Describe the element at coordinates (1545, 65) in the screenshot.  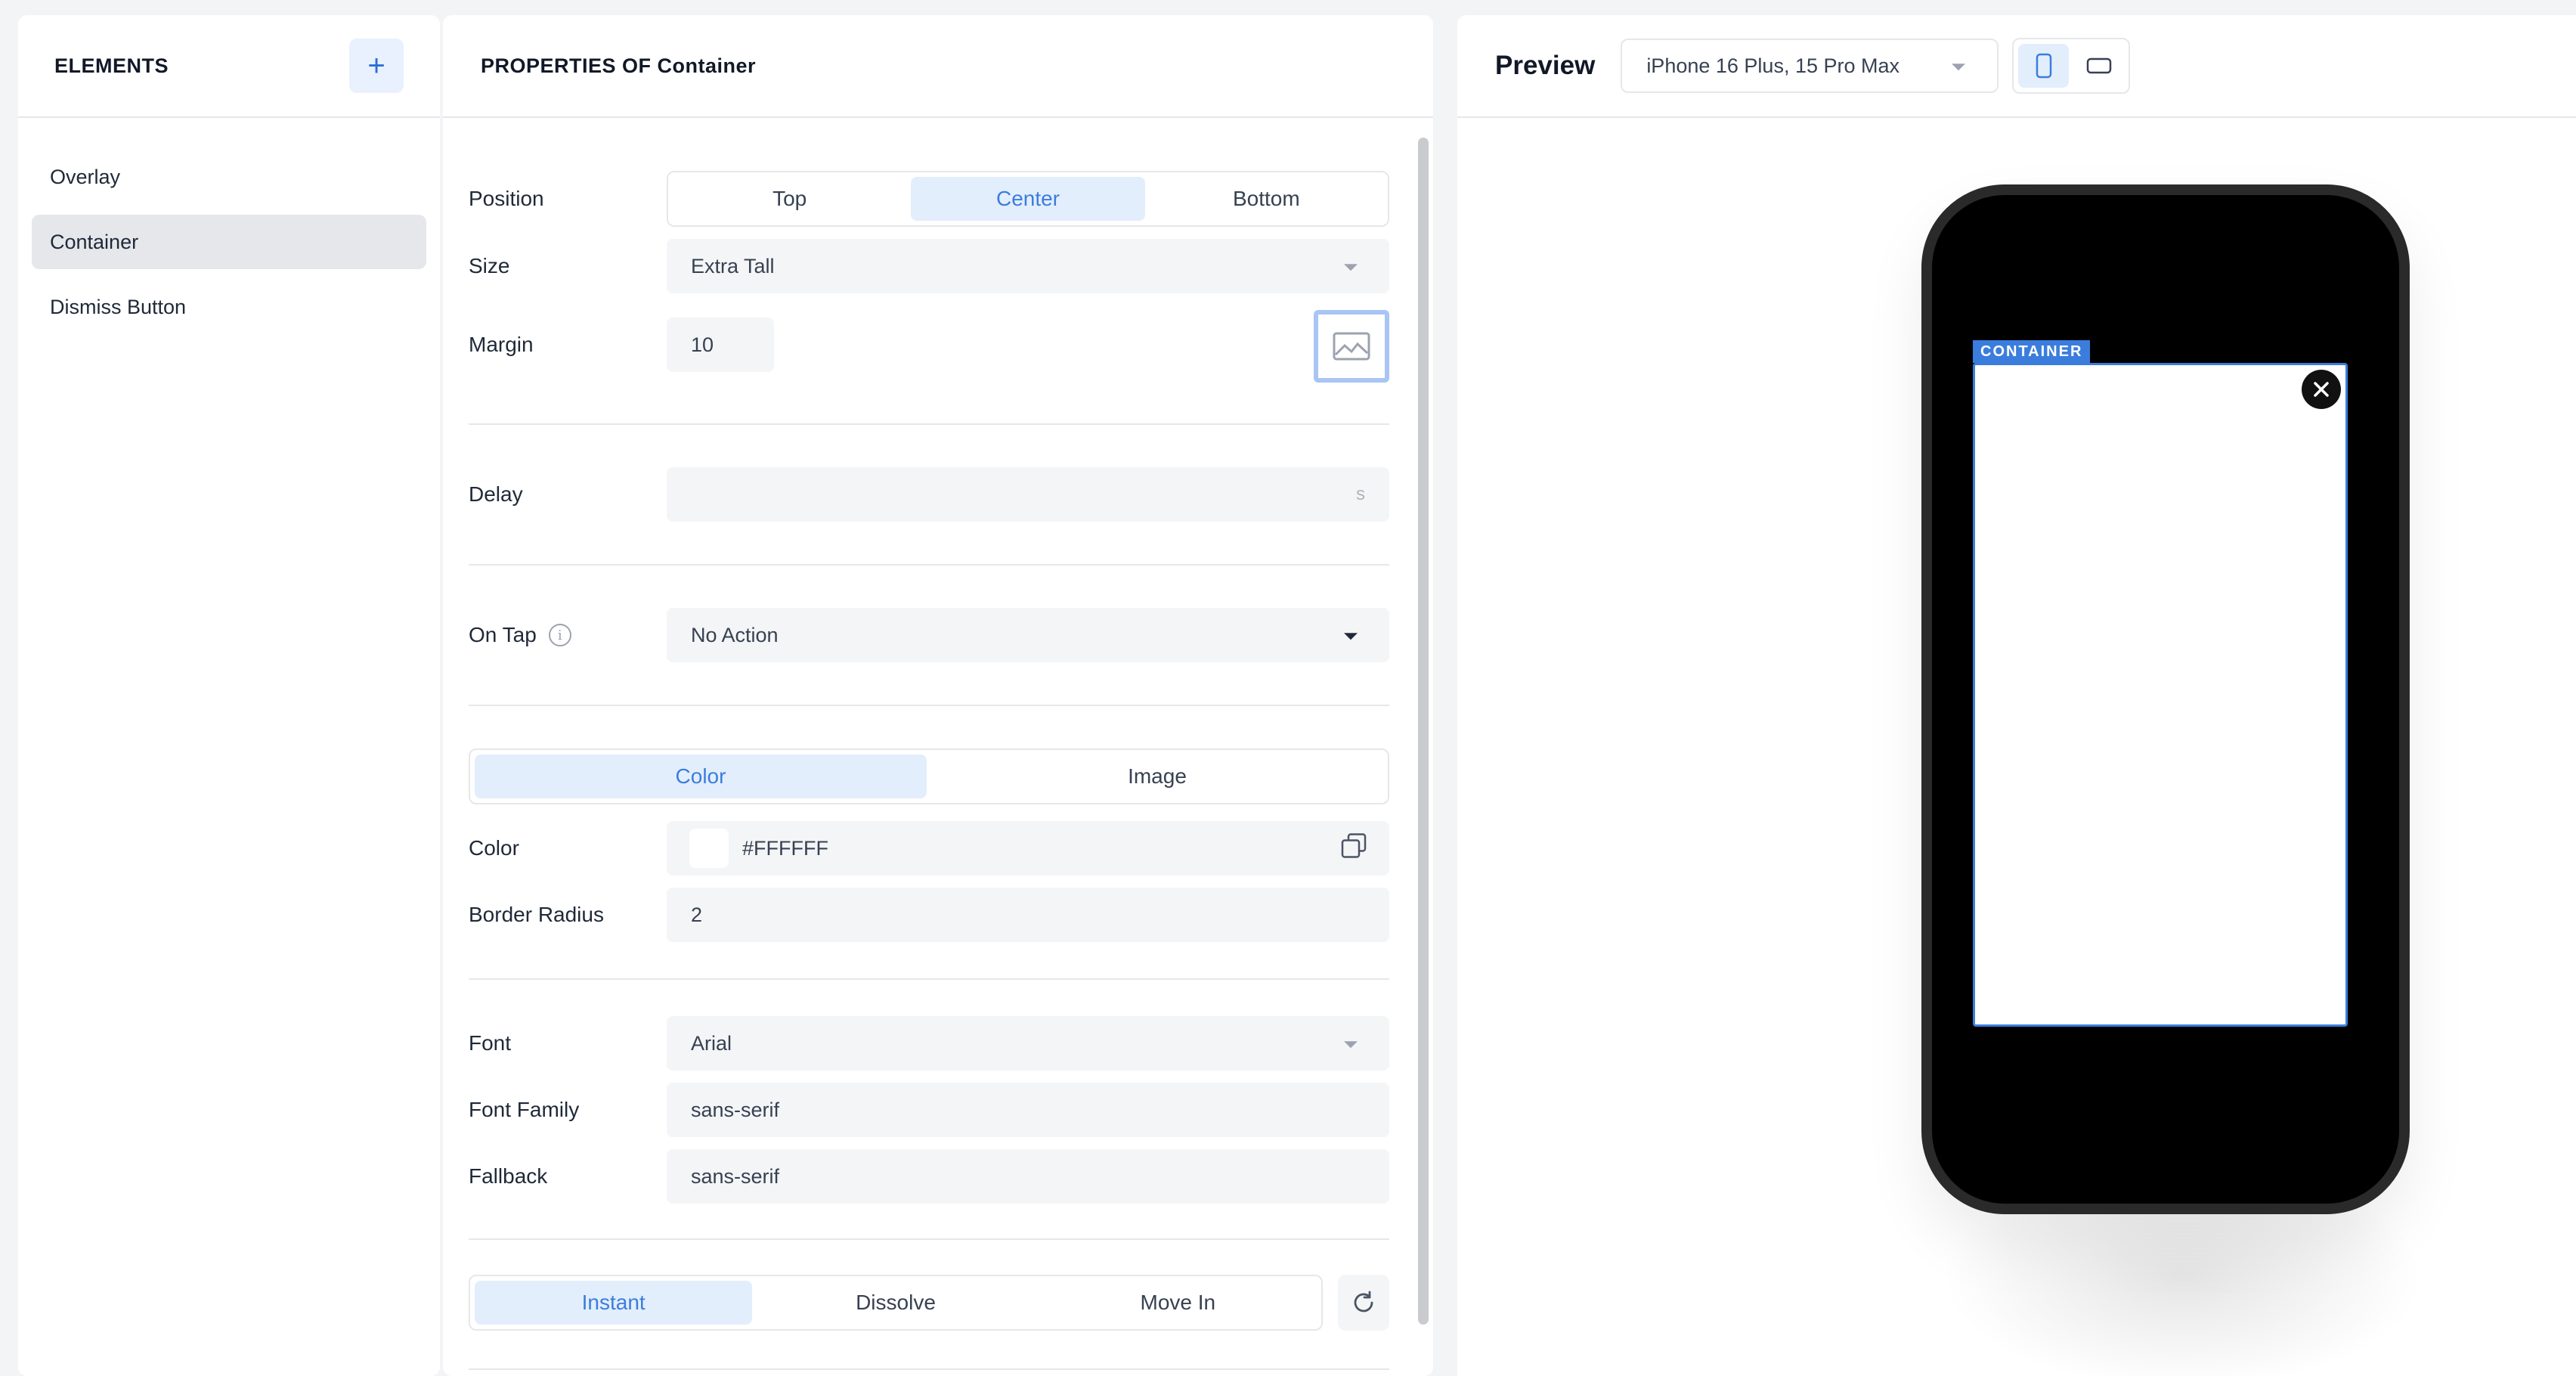
I see `preview-title: Preview` at that location.